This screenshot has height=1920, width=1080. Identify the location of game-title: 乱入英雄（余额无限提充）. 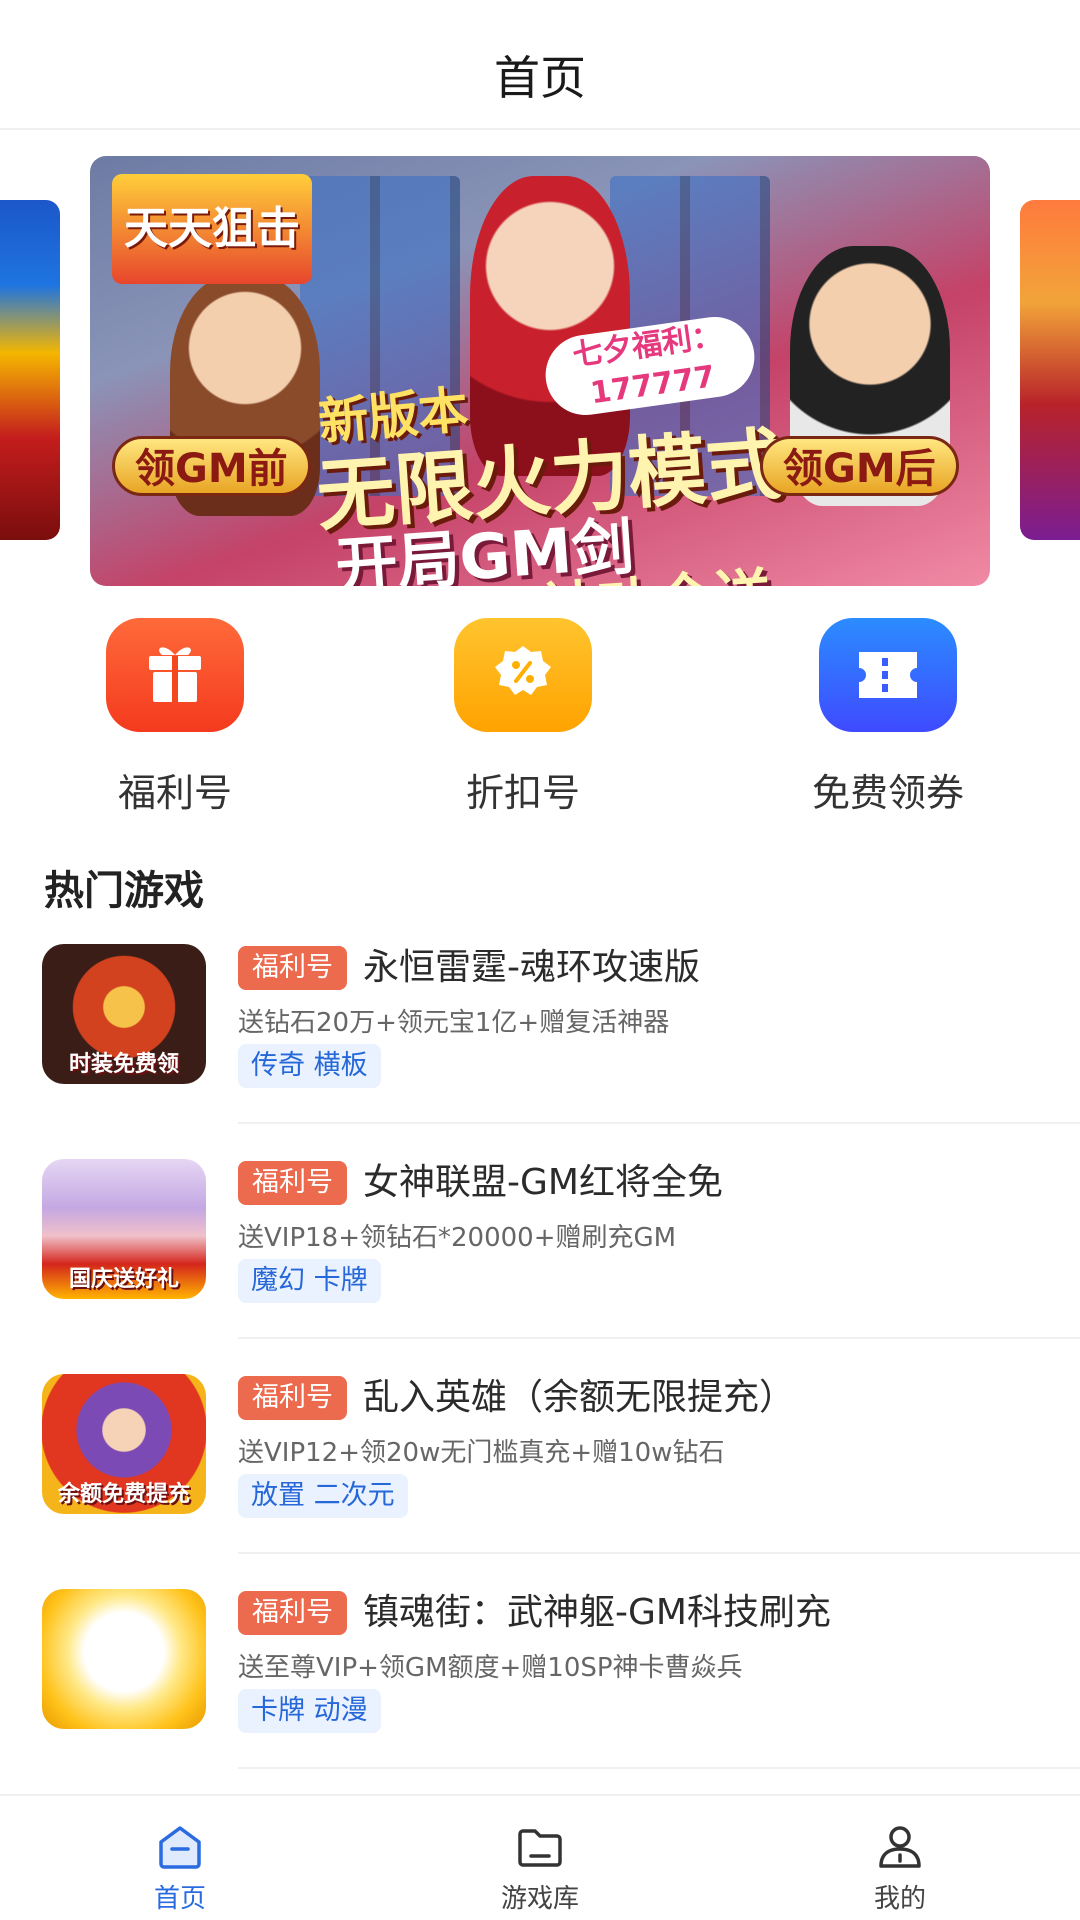
(579, 1397).